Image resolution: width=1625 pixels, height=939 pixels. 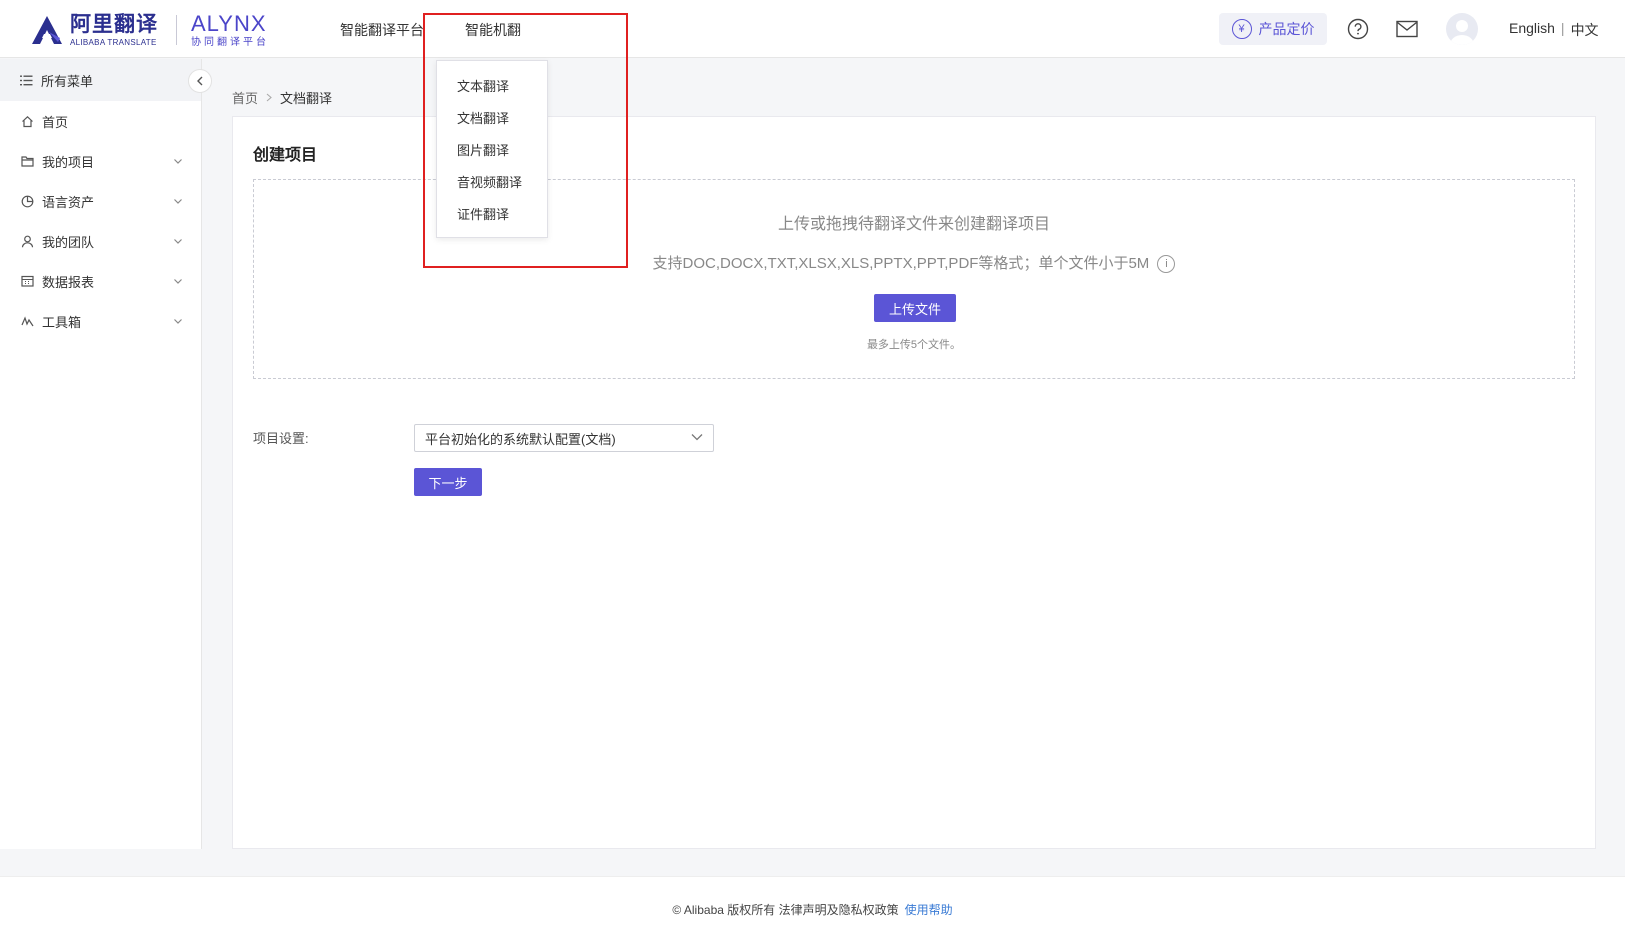 What do you see at coordinates (448, 482) in the screenshot?
I see `next-step-button: 下一步` at bounding box center [448, 482].